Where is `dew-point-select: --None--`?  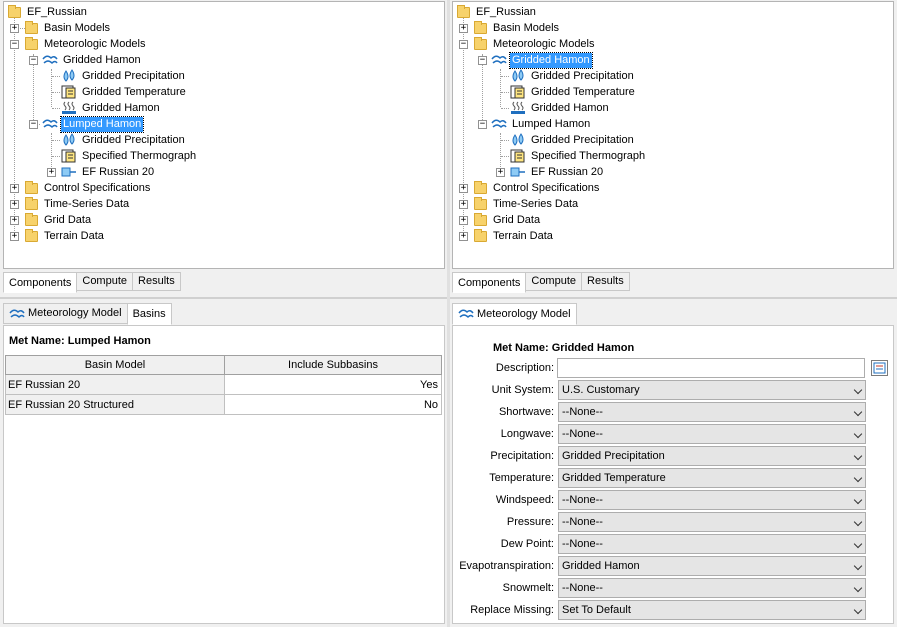 dew-point-select: --None-- is located at coordinates (712, 544).